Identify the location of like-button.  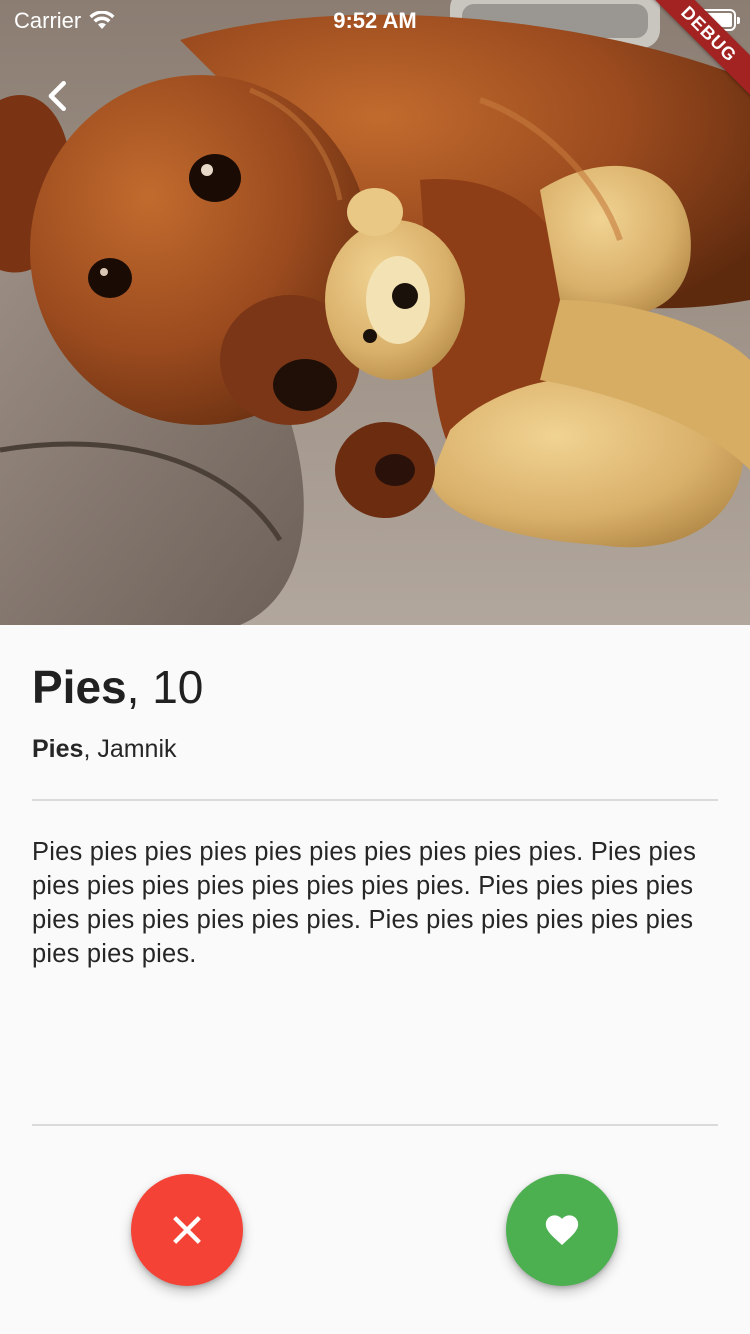
(562, 1230).